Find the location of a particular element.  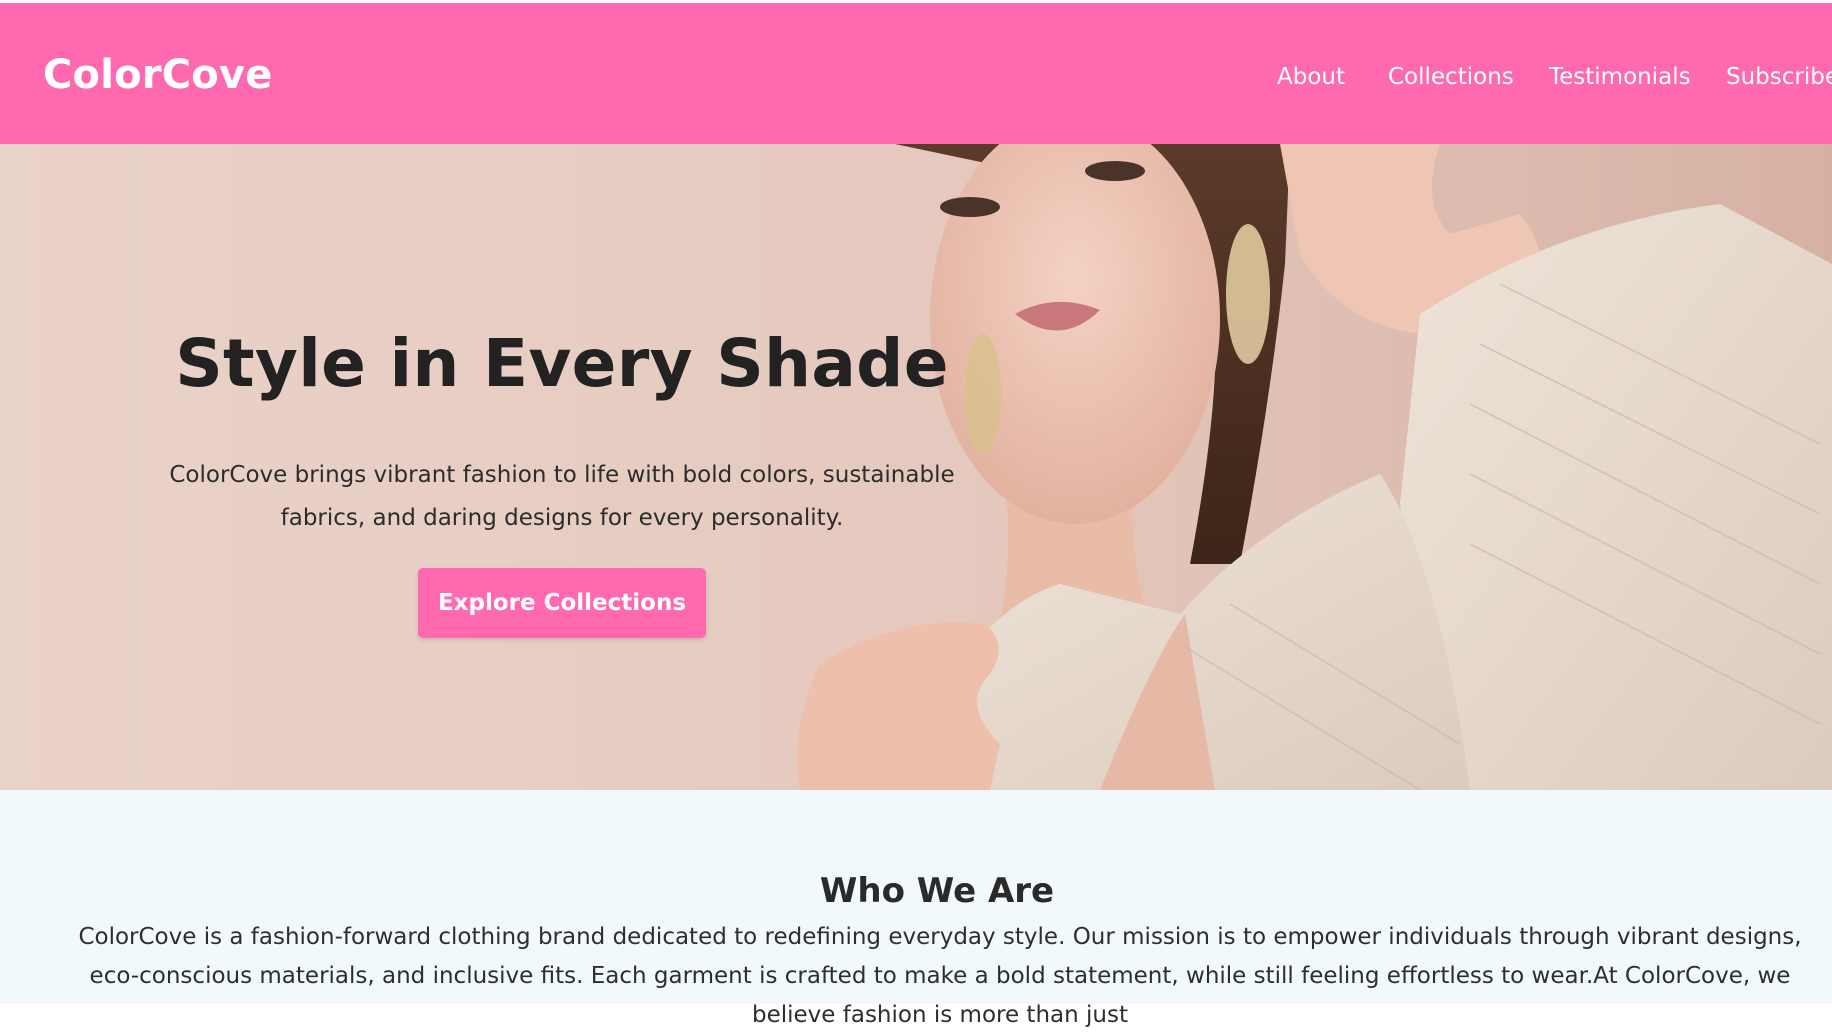

nav-link-subscribe: Subscribe is located at coordinates (1779, 77).